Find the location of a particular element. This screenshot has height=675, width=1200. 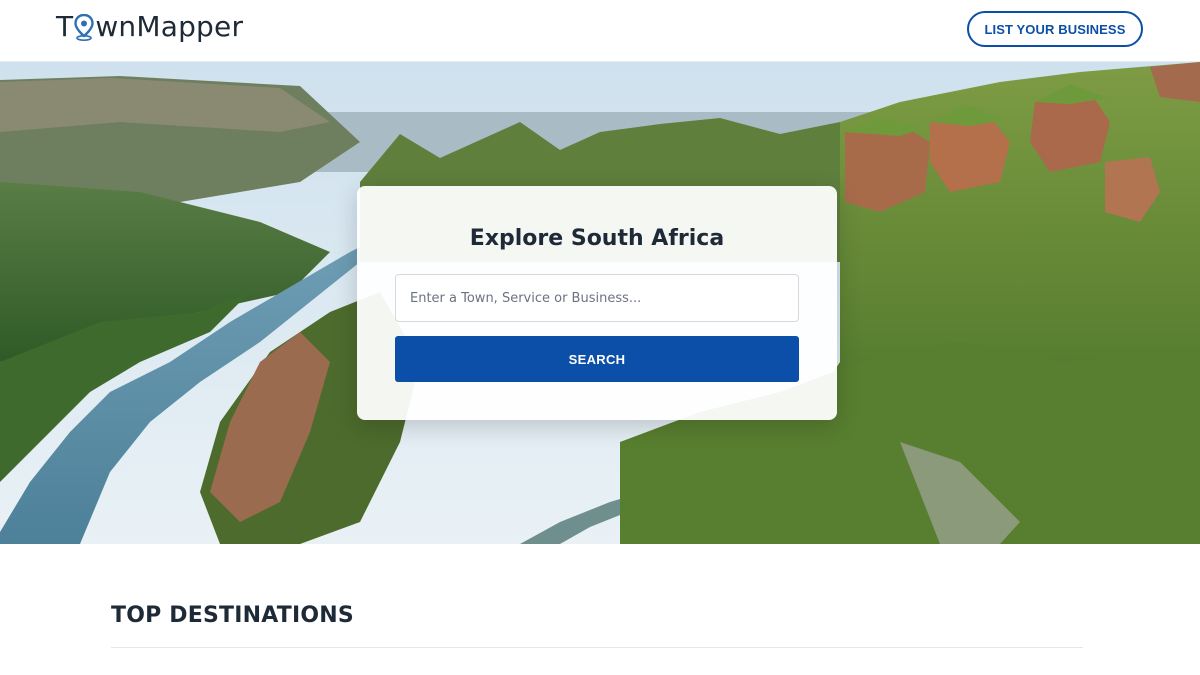

section-divider is located at coordinates (597, 647).